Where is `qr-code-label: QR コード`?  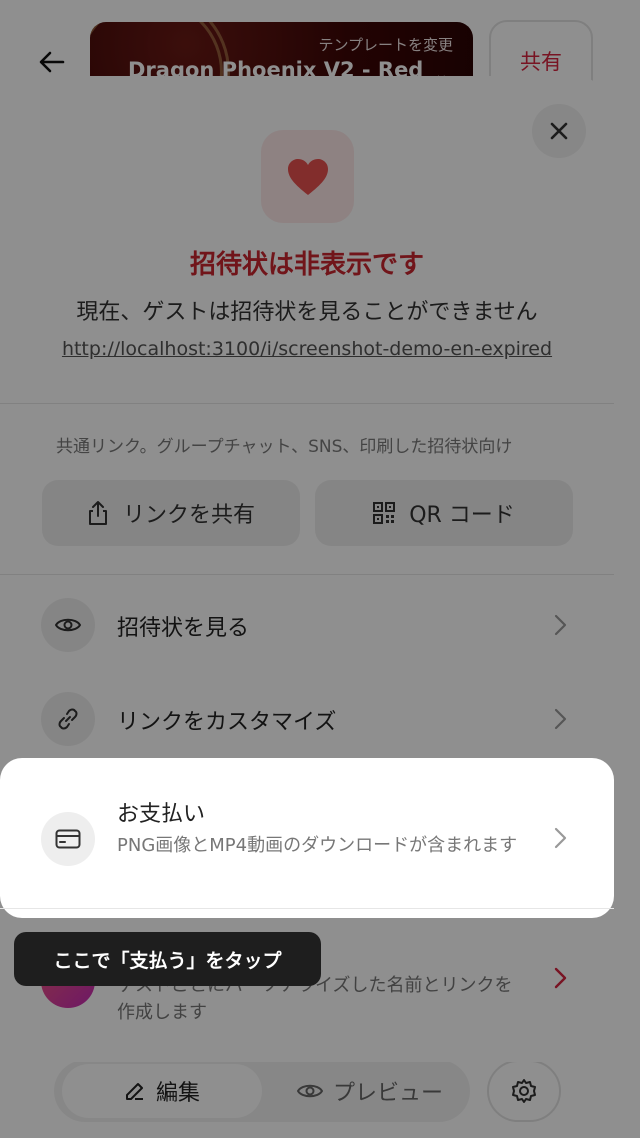 qr-code-label: QR コード is located at coordinates (462, 515).